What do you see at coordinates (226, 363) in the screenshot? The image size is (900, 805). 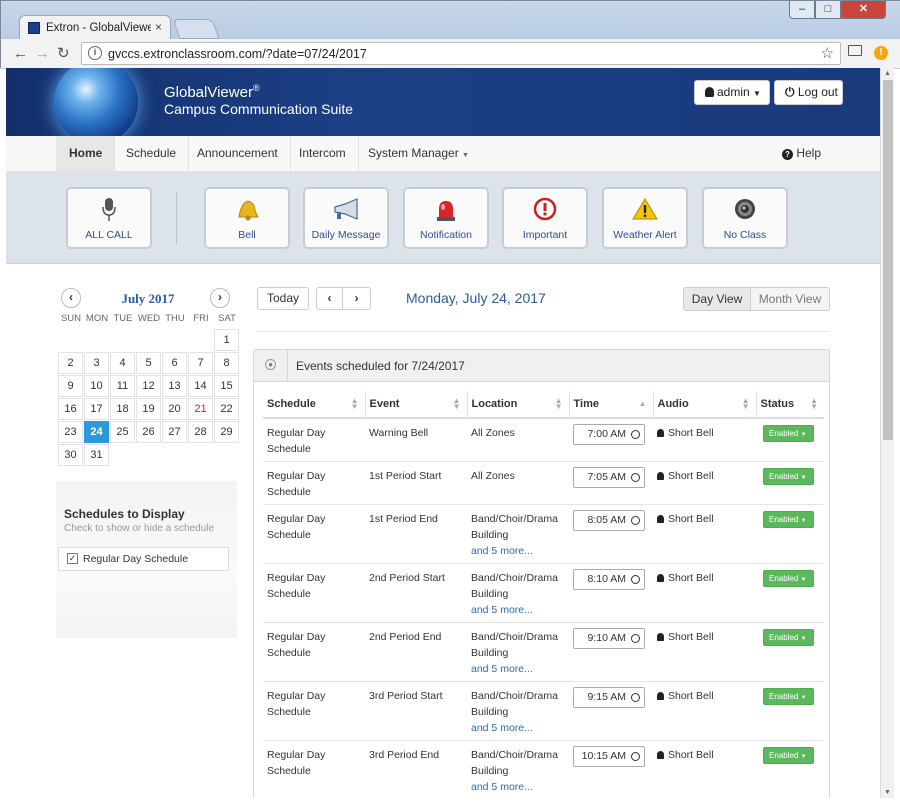 I see `calendar-day: 8` at bounding box center [226, 363].